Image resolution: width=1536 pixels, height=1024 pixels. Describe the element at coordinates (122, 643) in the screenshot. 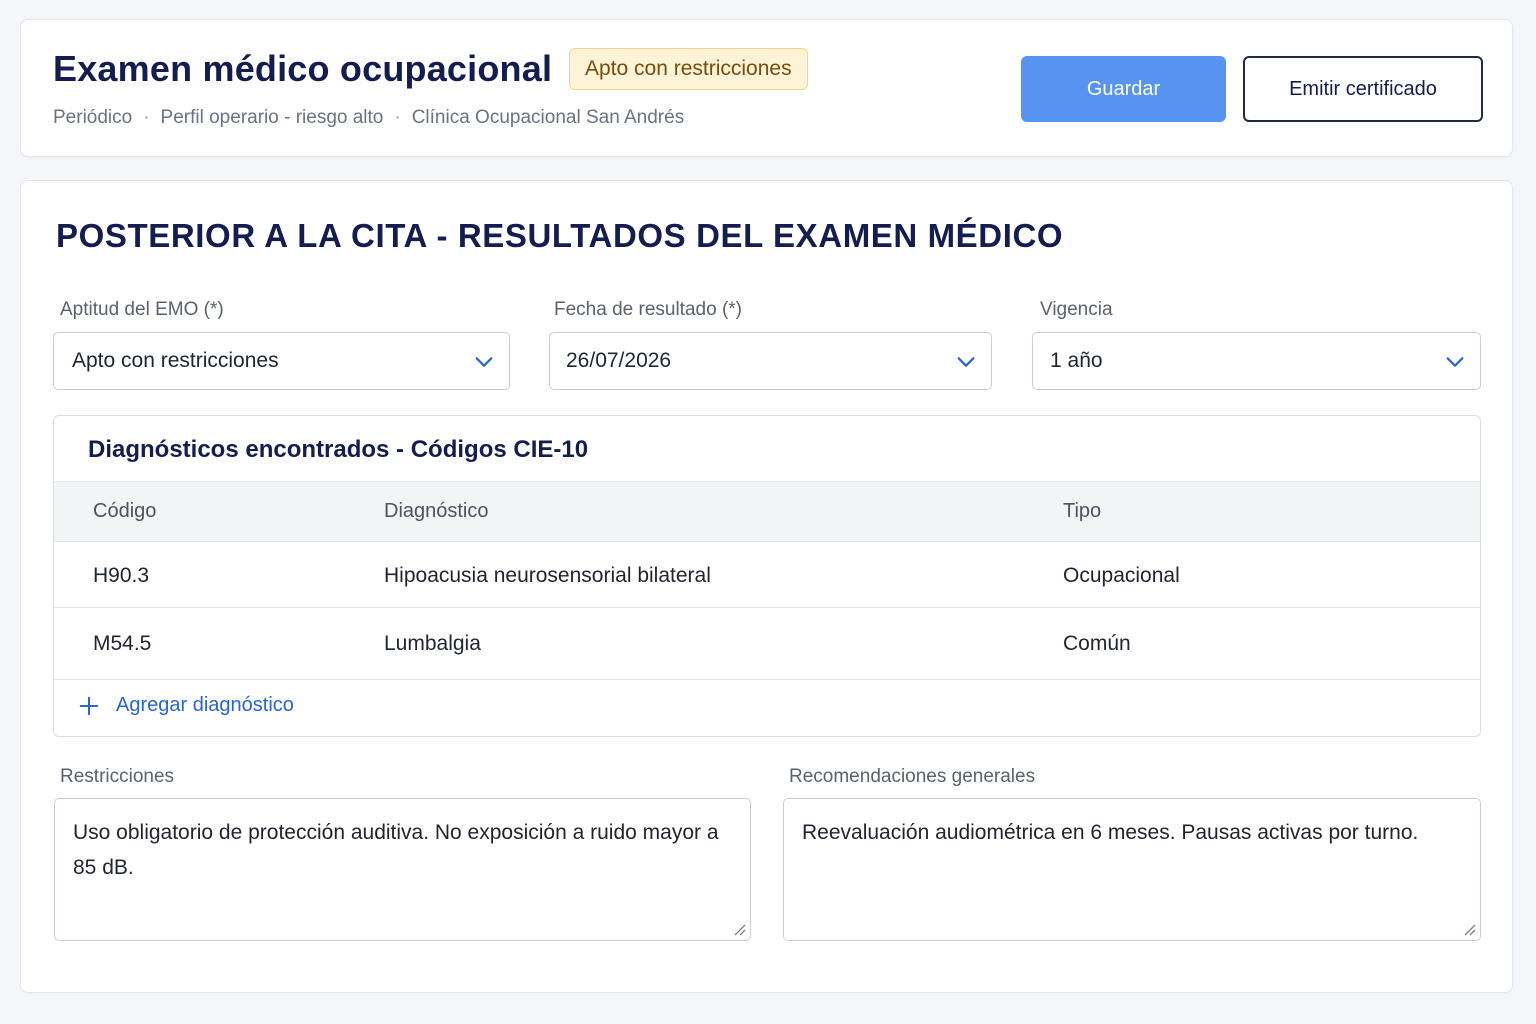

I see `diagnosis-code: M54.5` at that location.